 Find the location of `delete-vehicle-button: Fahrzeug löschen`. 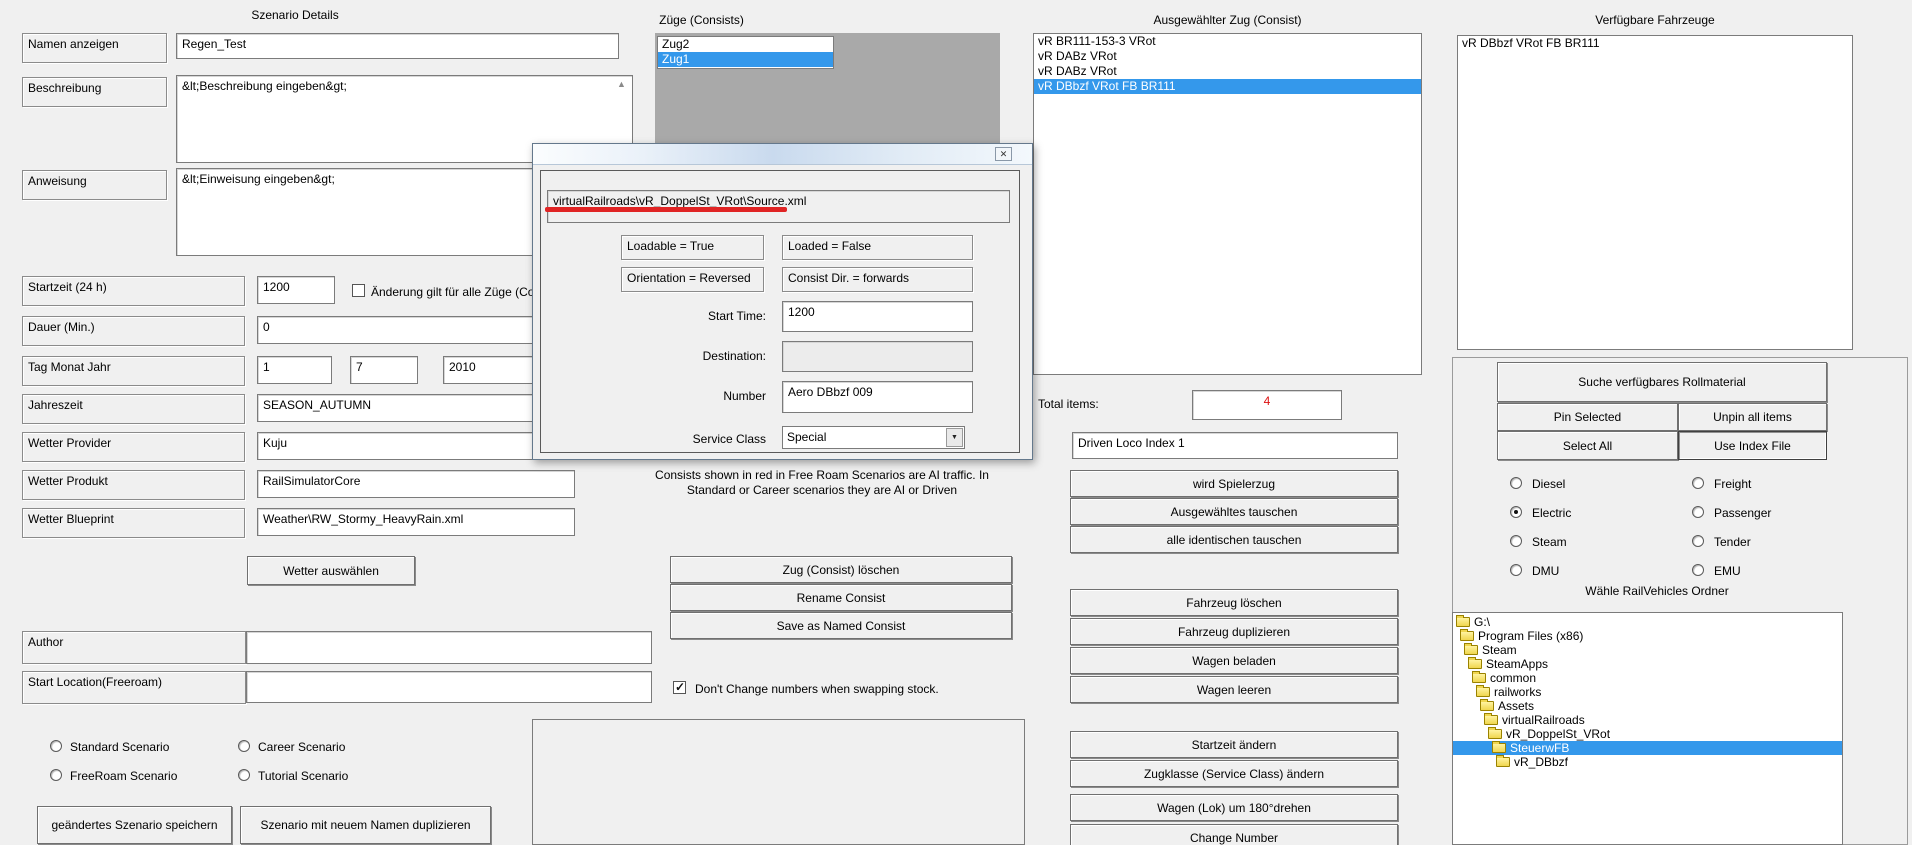

delete-vehicle-button: Fahrzeug löschen is located at coordinates (1234, 602).